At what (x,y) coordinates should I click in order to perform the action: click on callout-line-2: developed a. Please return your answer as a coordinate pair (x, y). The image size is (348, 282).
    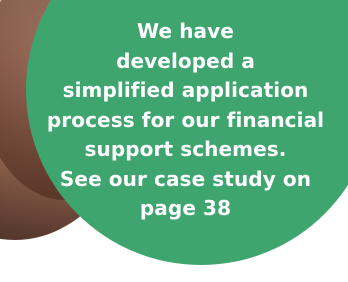
    Looking at the image, I should click on (185, 60).